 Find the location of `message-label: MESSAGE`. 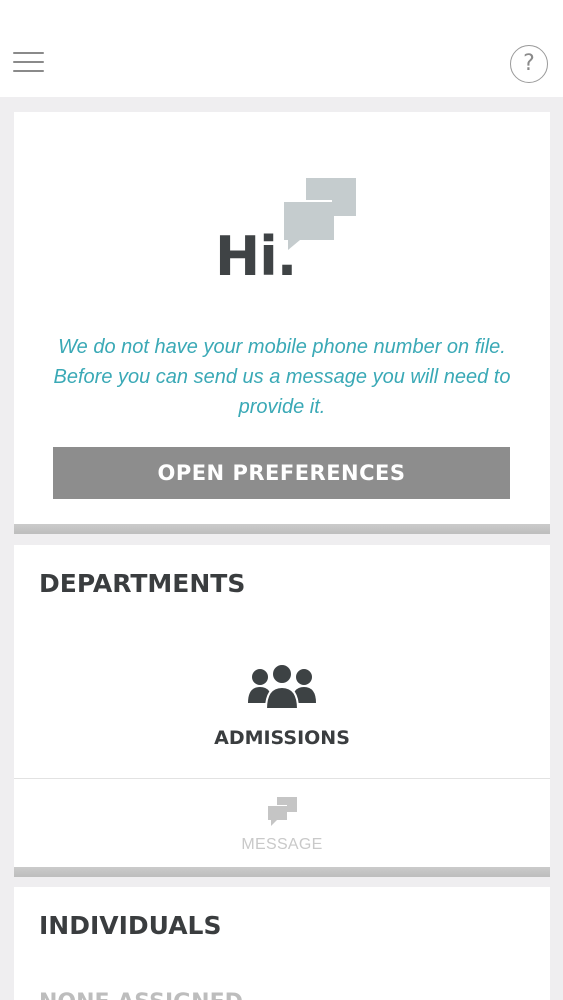

message-label: MESSAGE is located at coordinates (282, 844).